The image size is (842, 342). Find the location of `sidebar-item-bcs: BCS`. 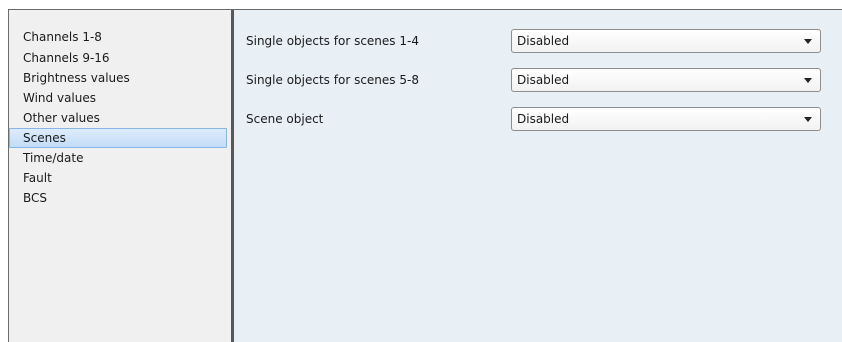

sidebar-item-bcs: BCS is located at coordinates (118, 198).